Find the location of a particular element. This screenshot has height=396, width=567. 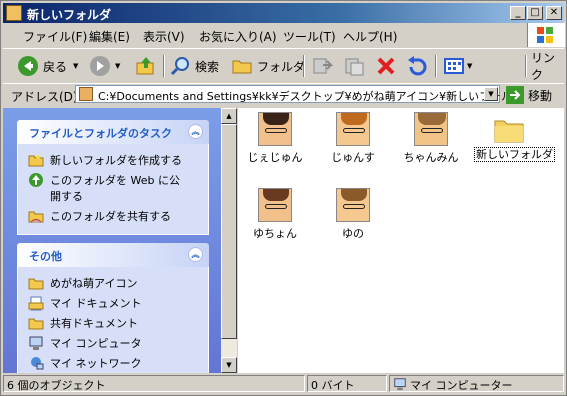

menu-edit: 編集(E) is located at coordinates (109, 36).